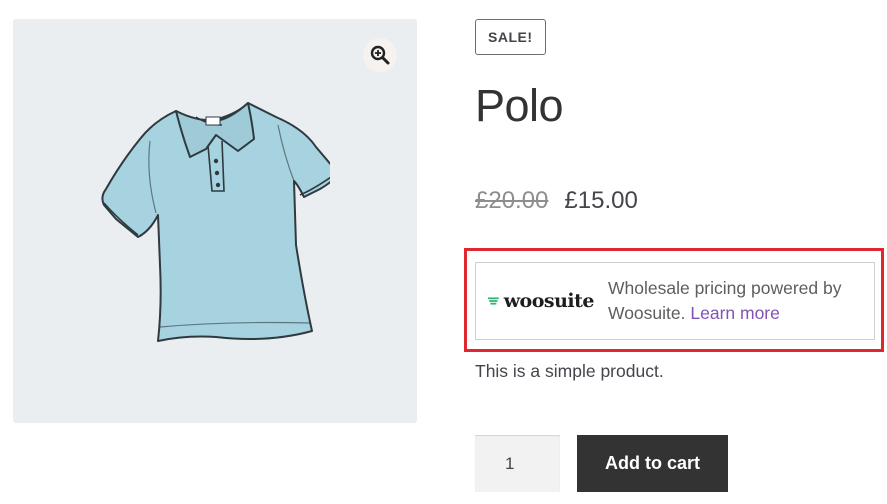  Describe the element at coordinates (652, 463) in the screenshot. I see `add-to-cart-button: Add to cart` at that location.